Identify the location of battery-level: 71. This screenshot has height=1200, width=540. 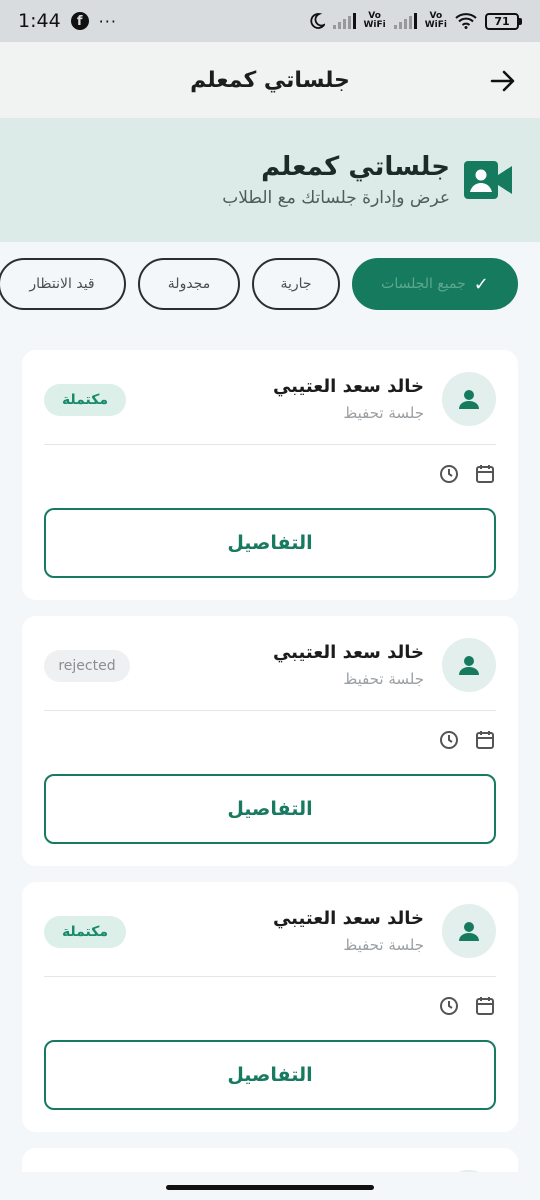
(502, 21).